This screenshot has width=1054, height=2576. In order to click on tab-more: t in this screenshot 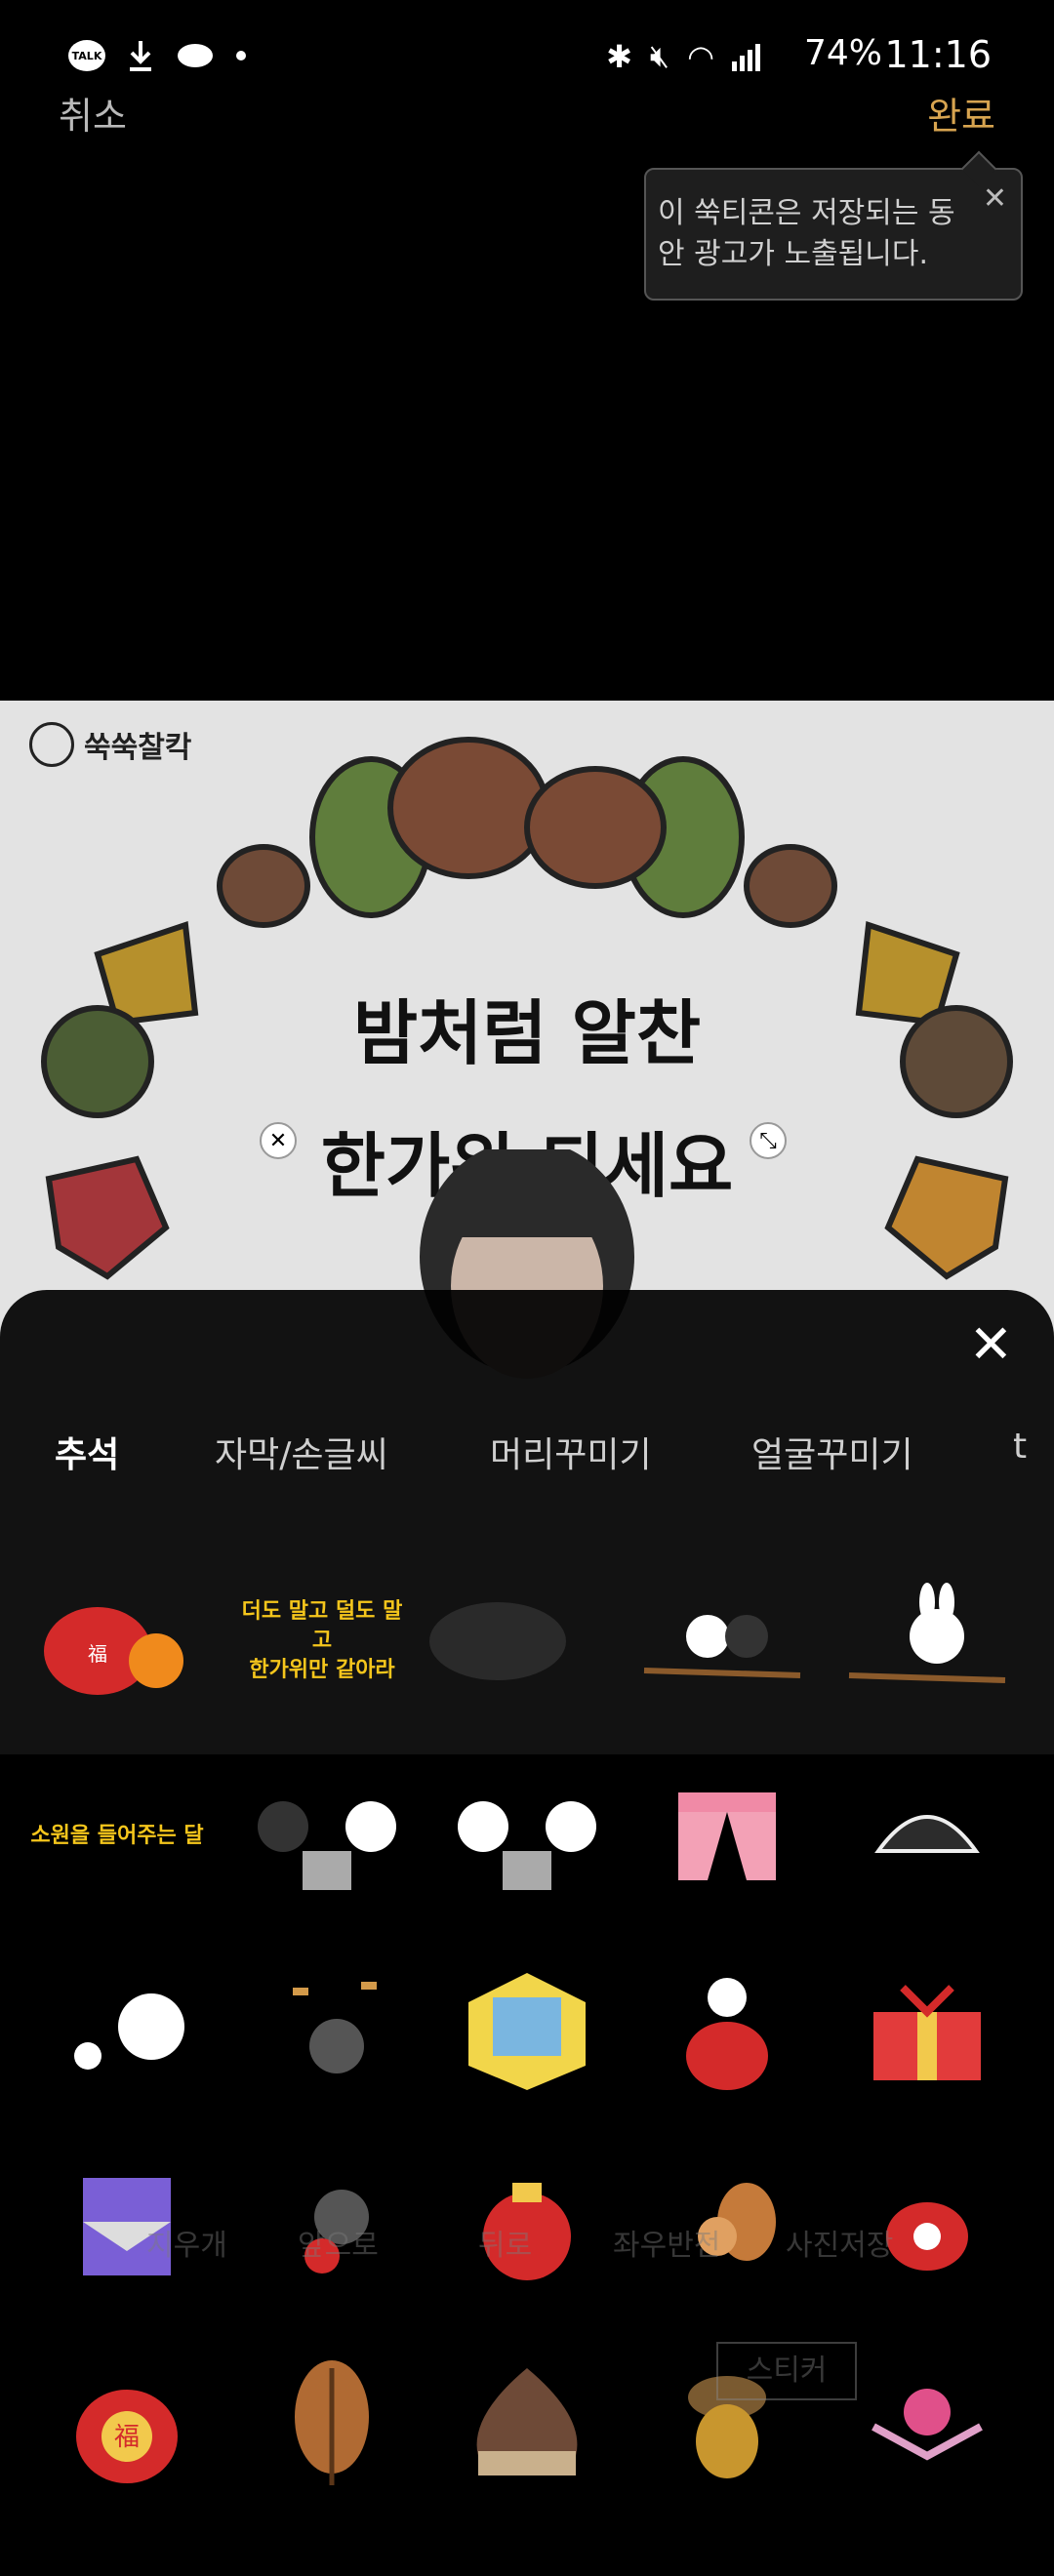, I will do `click(1020, 1447)`.